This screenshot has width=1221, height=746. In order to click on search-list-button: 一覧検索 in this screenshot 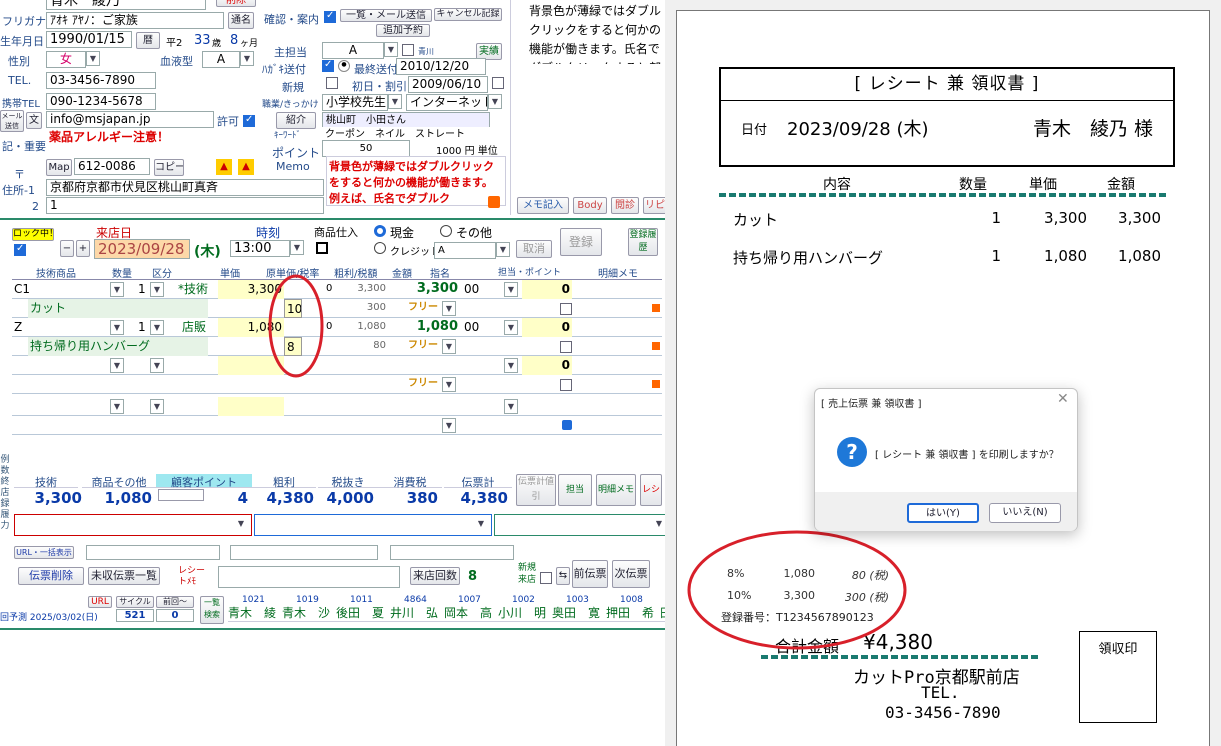, I will do `click(212, 610)`.